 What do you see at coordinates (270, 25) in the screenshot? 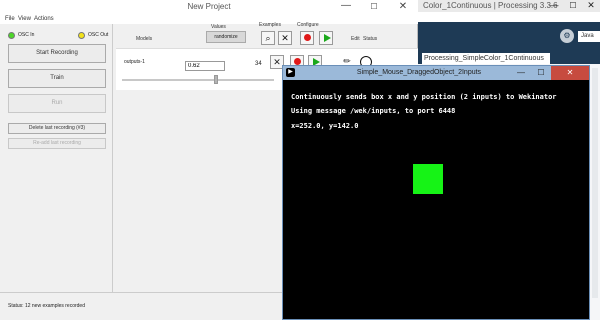
I see `examples-header: Examples` at bounding box center [270, 25].